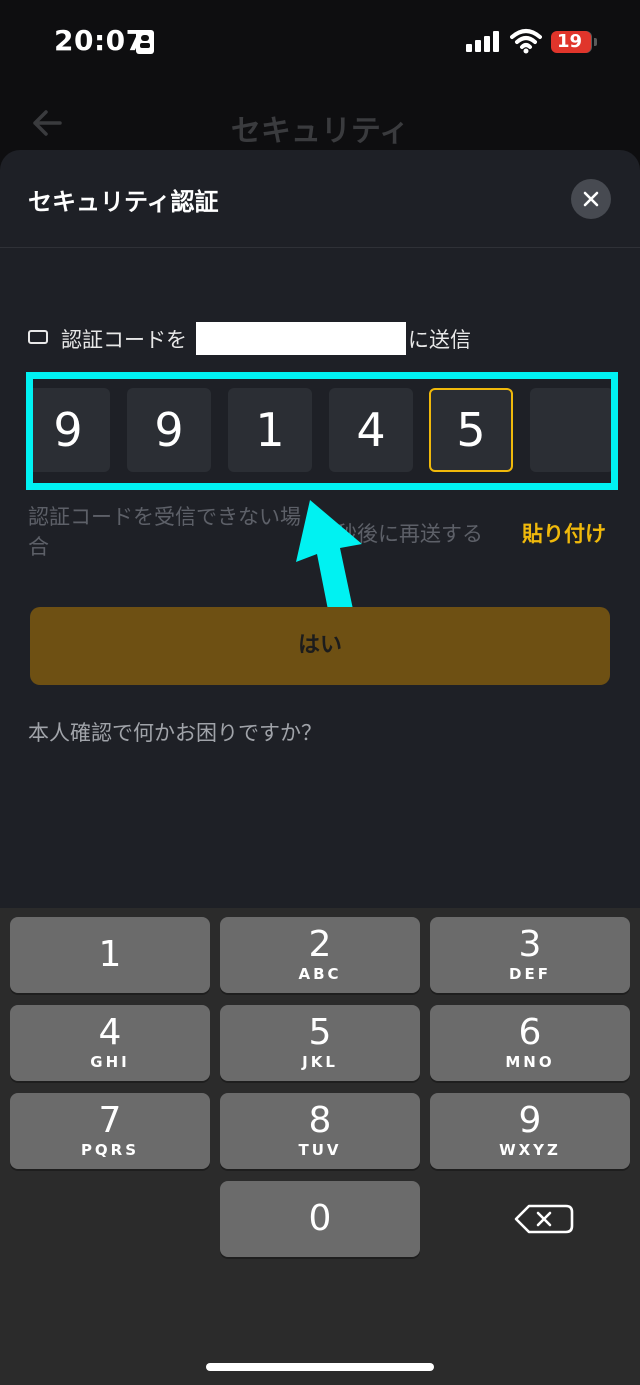  I want to click on key-letters: WXYZ, so click(530, 1150).